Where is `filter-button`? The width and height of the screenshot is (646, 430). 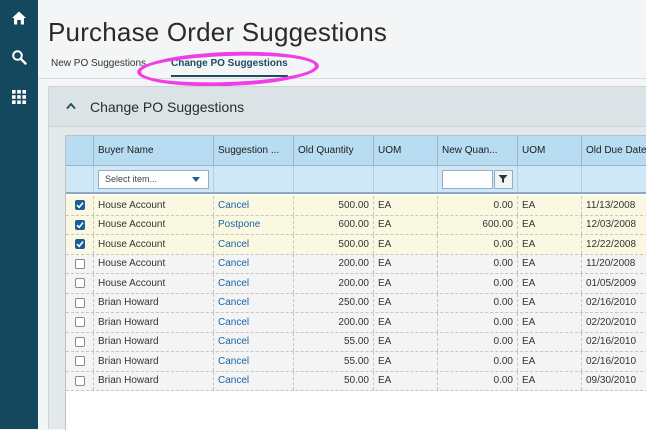
filter-button is located at coordinates (503, 179).